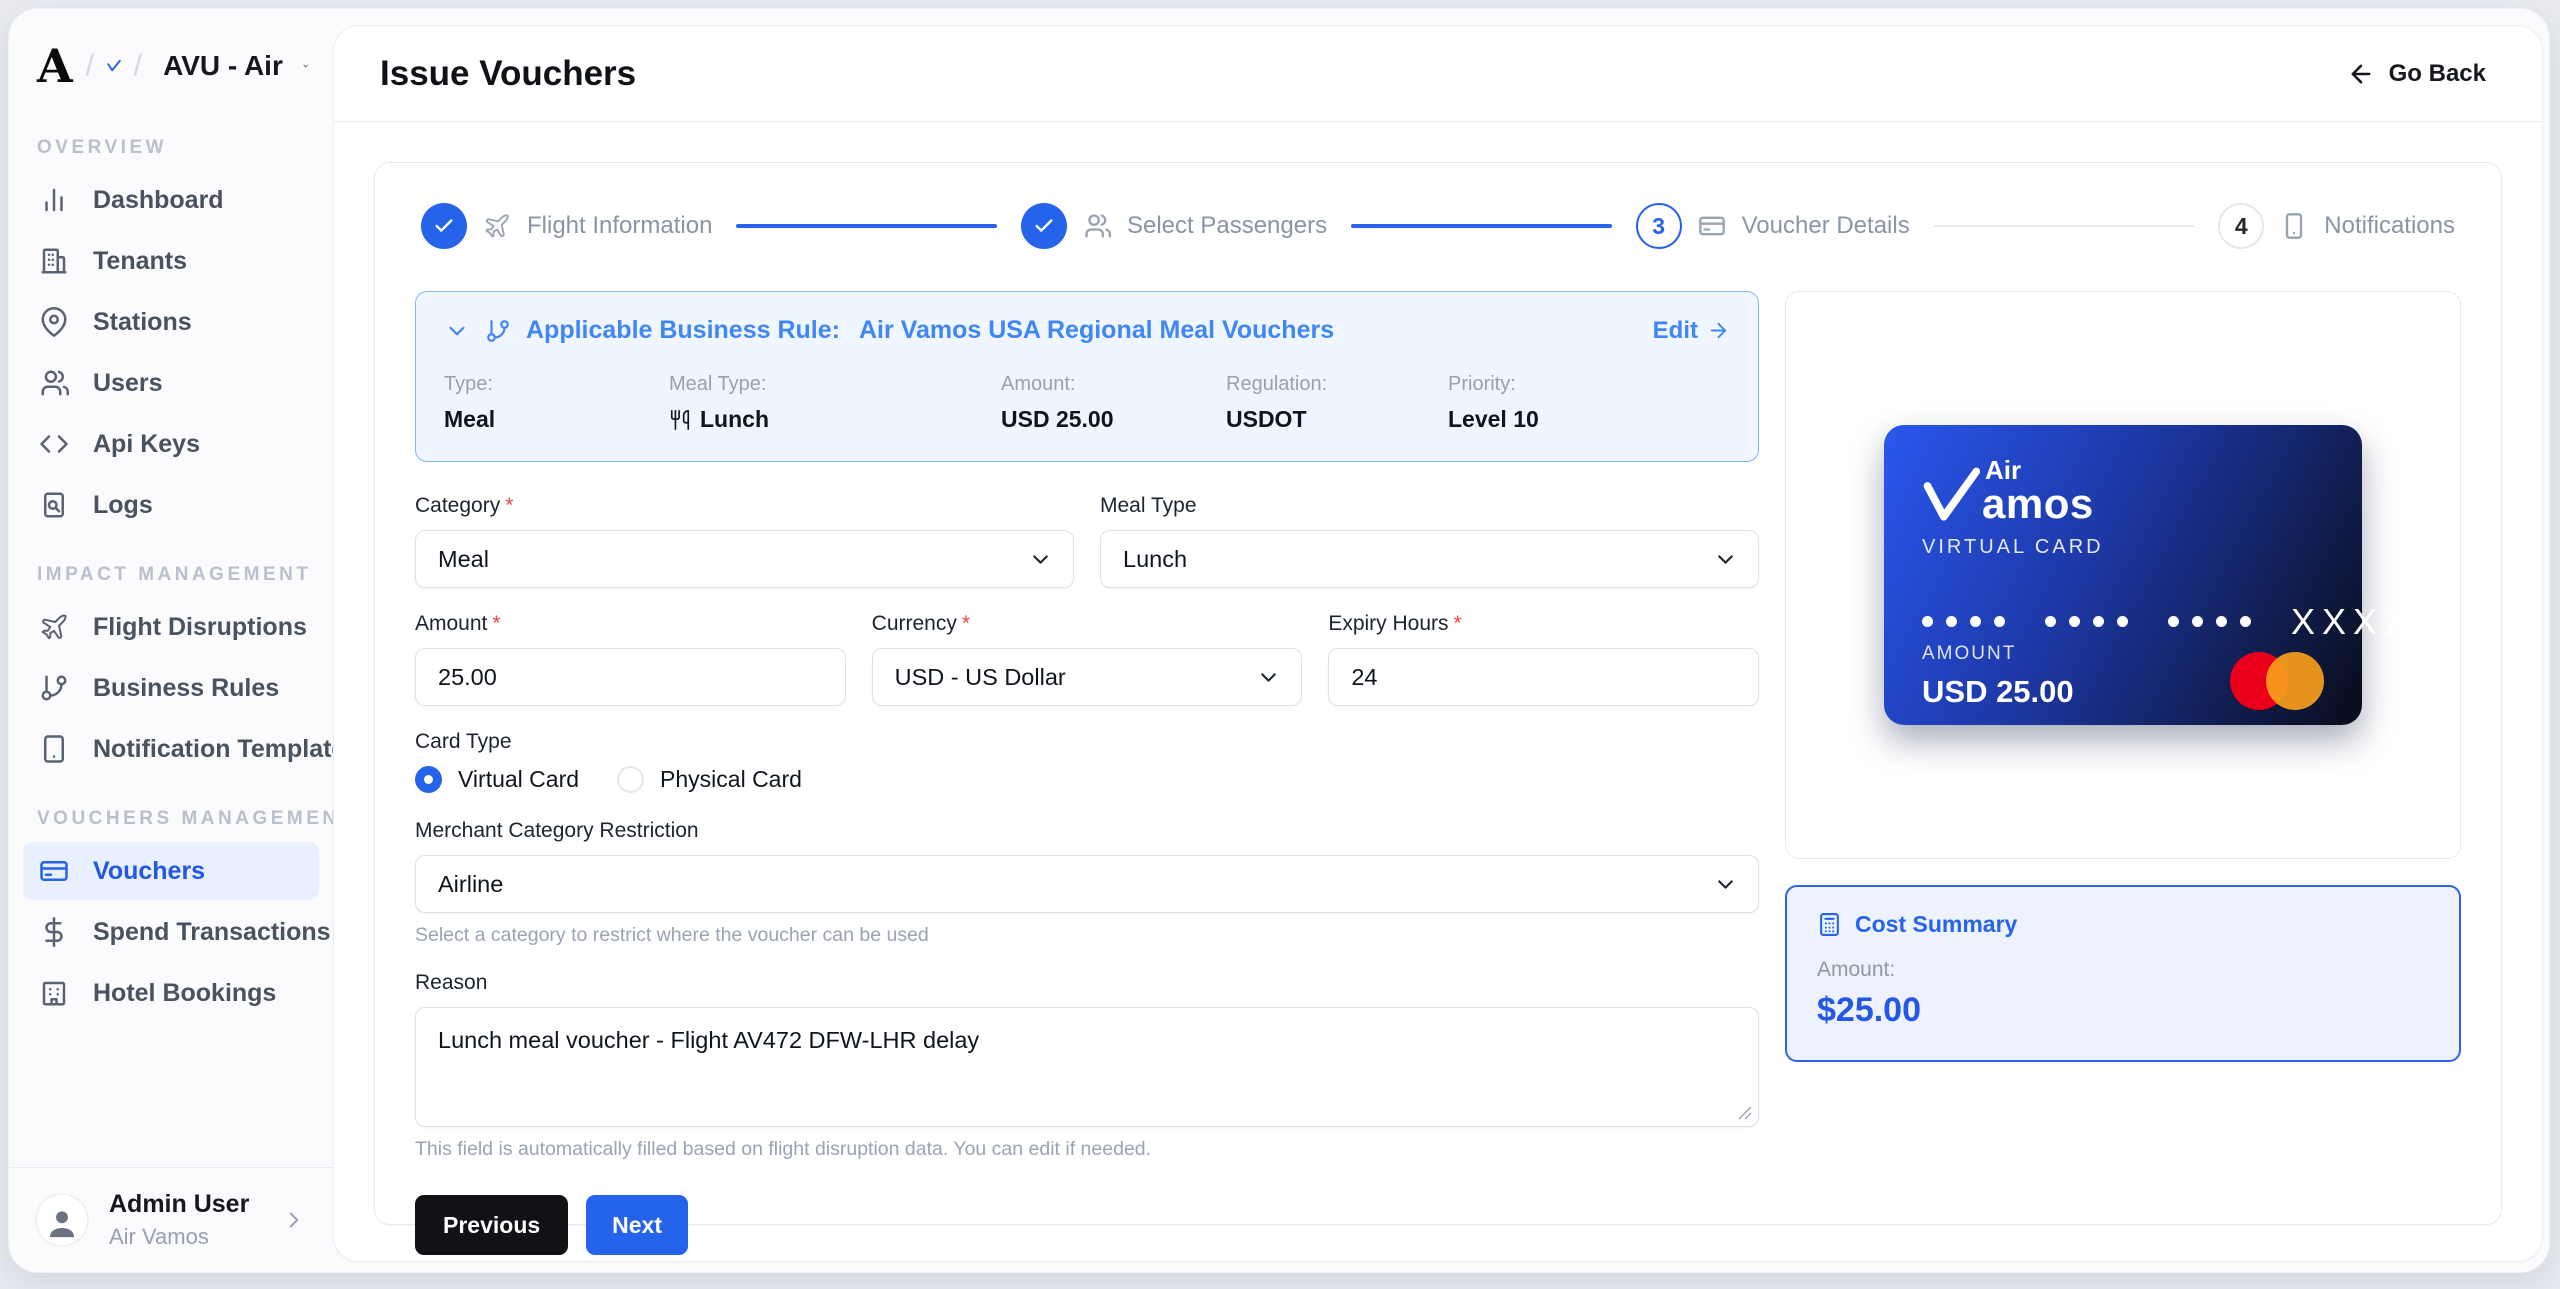 The width and height of the screenshot is (2560, 1289). Describe the element at coordinates (2353, 621) in the screenshot. I see `card-number-masked: XXXX` at that location.